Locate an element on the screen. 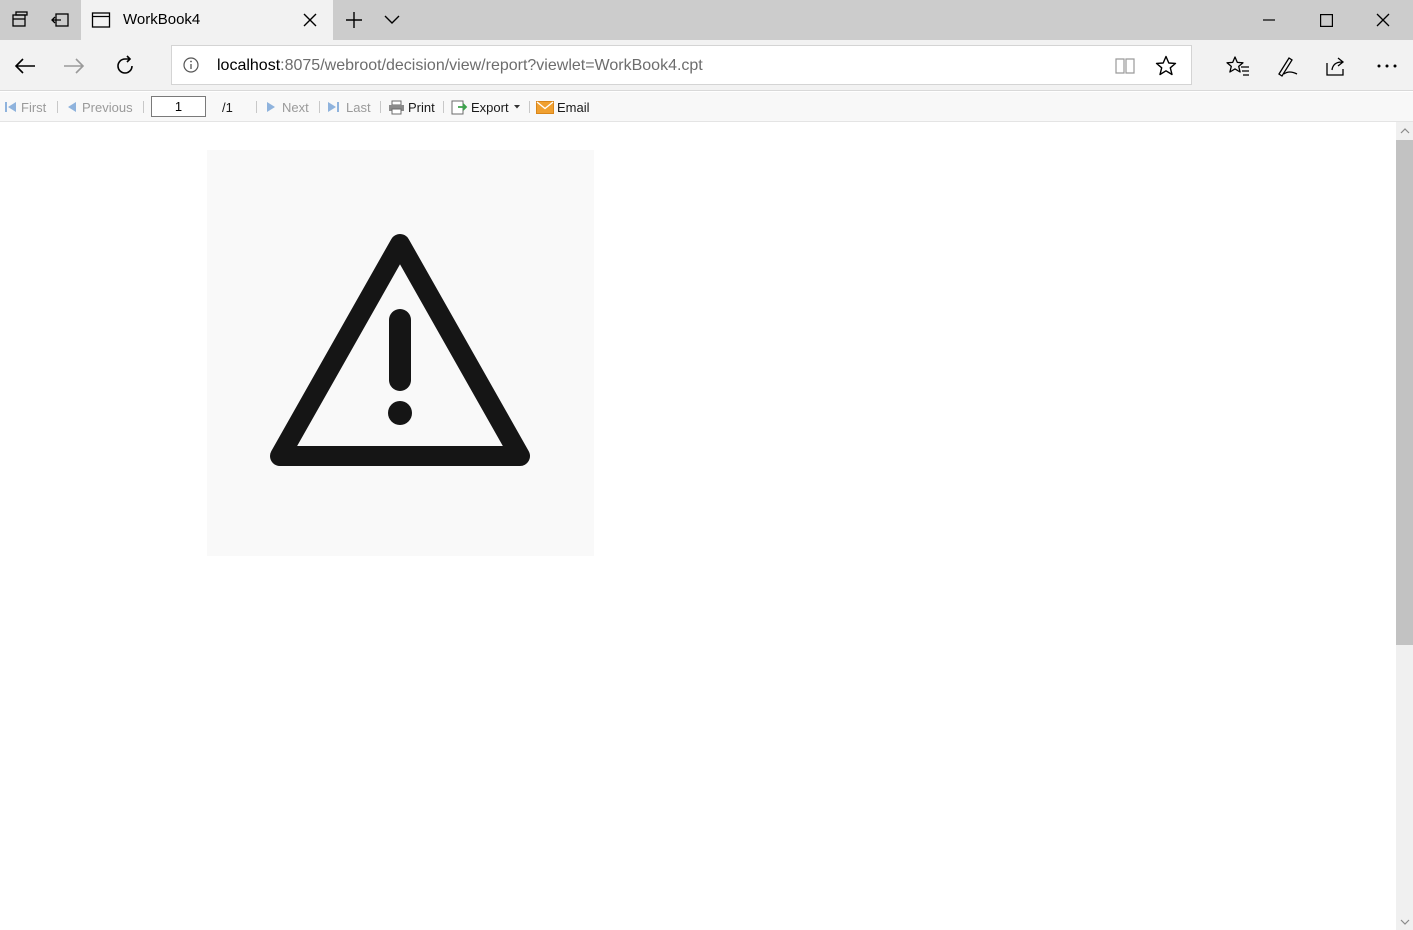 The height and width of the screenshot is (930, 1413). address-host: localhost is located at coordinates (249, 65).